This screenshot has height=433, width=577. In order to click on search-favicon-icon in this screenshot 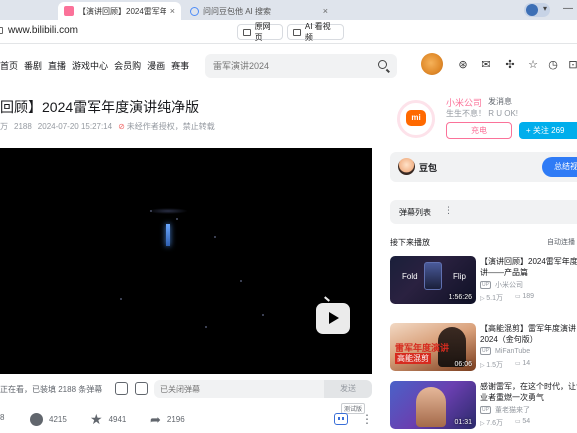, I will do `click(194, 11)`.